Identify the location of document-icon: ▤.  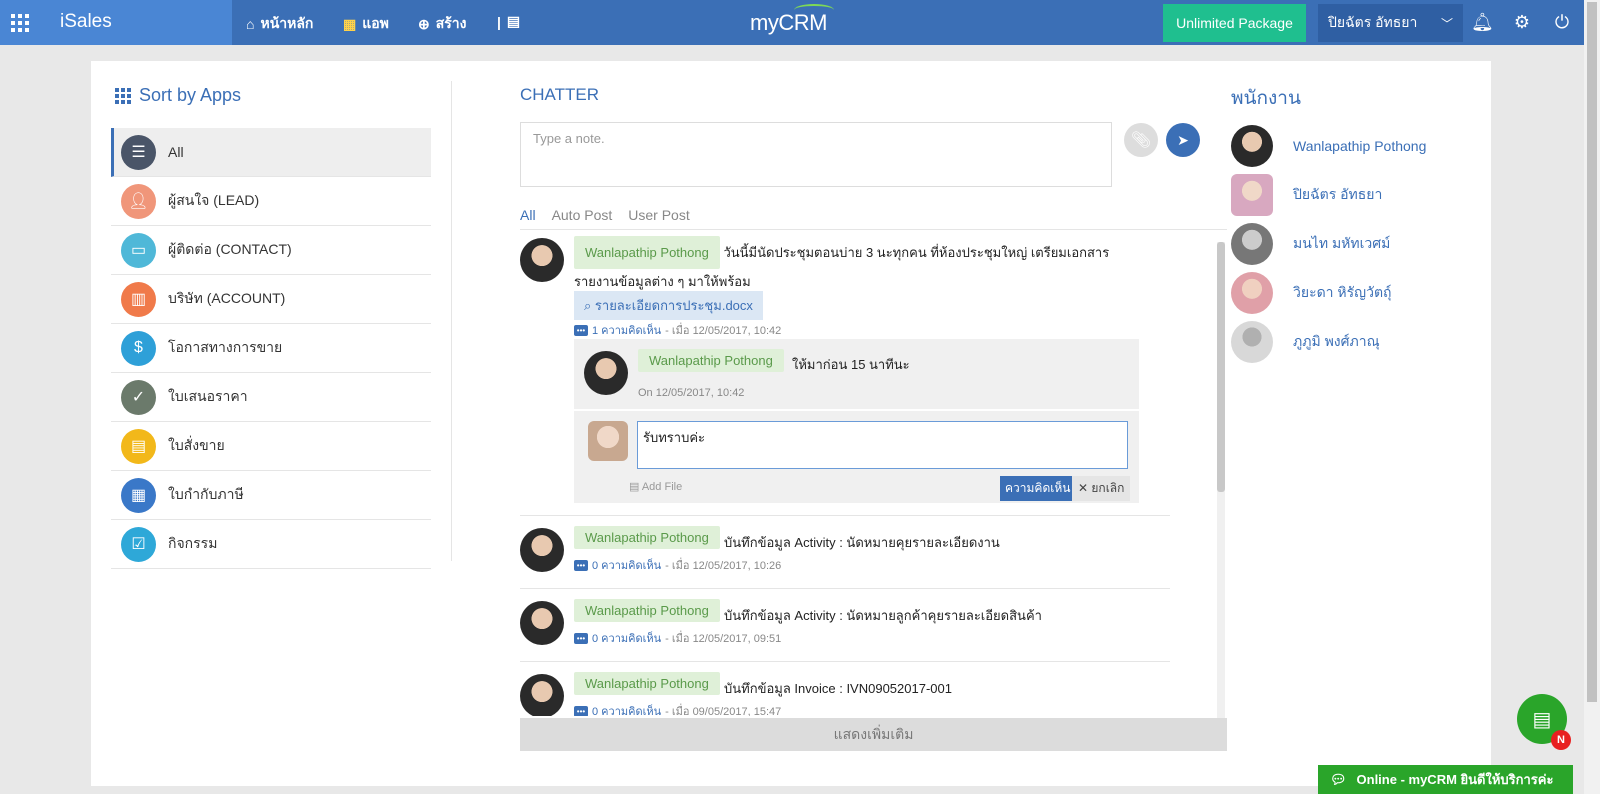
(1542, 719).